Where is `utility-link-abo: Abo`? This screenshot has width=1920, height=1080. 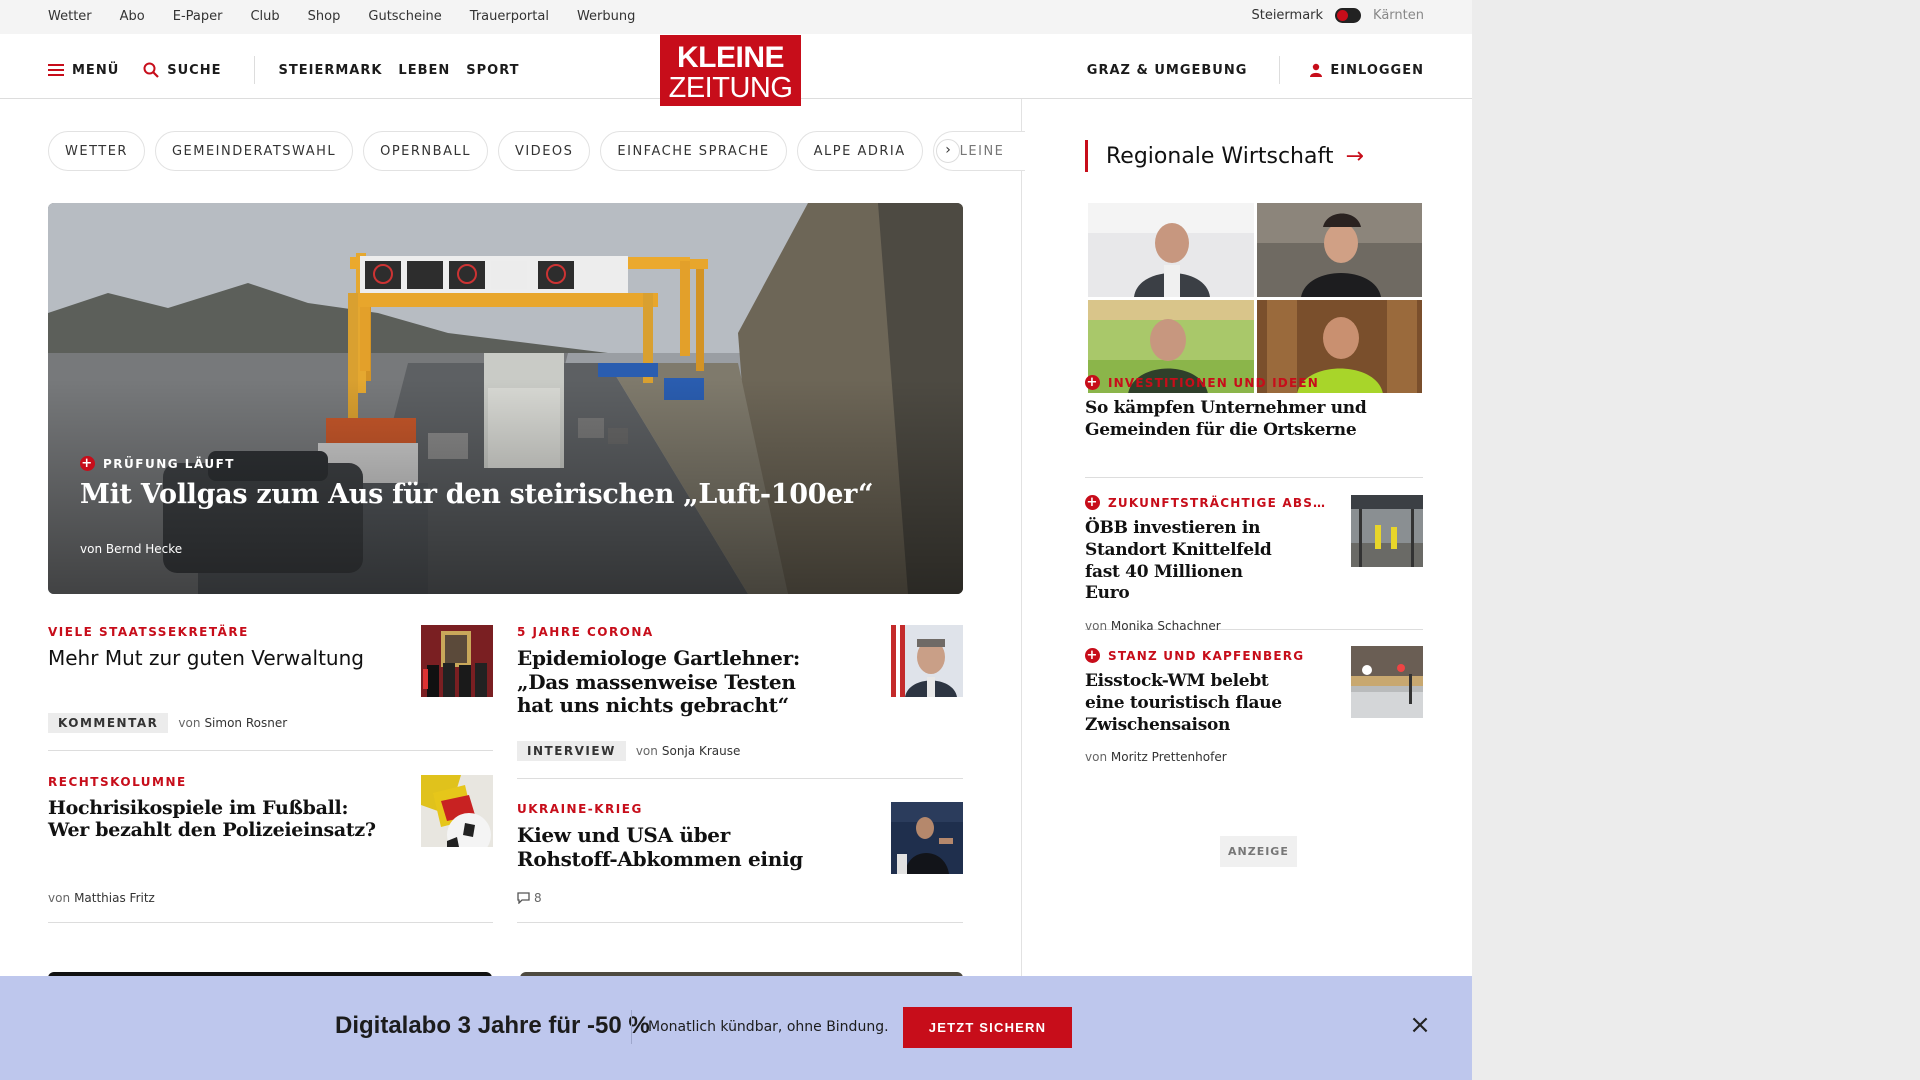
utility-link-abo: Abo is located at coordinates (132, 16).